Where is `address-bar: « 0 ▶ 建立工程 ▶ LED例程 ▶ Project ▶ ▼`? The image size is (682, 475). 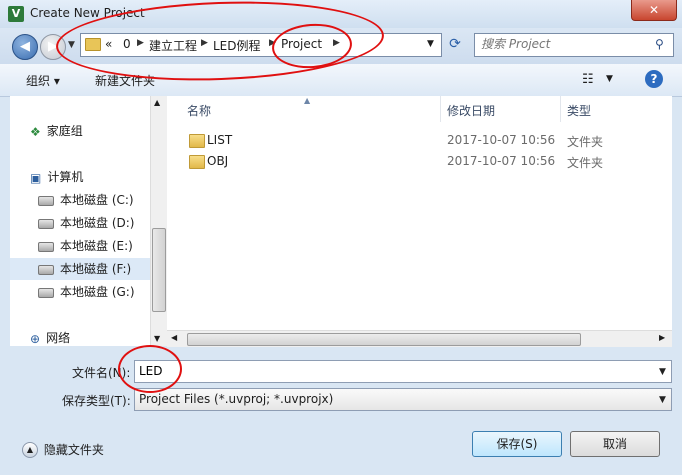
address-bar: « 0 ▶ 建立工程 ▶ LED例程 ▶ Project ▶ ▼ is located at coordinates (261, 45).